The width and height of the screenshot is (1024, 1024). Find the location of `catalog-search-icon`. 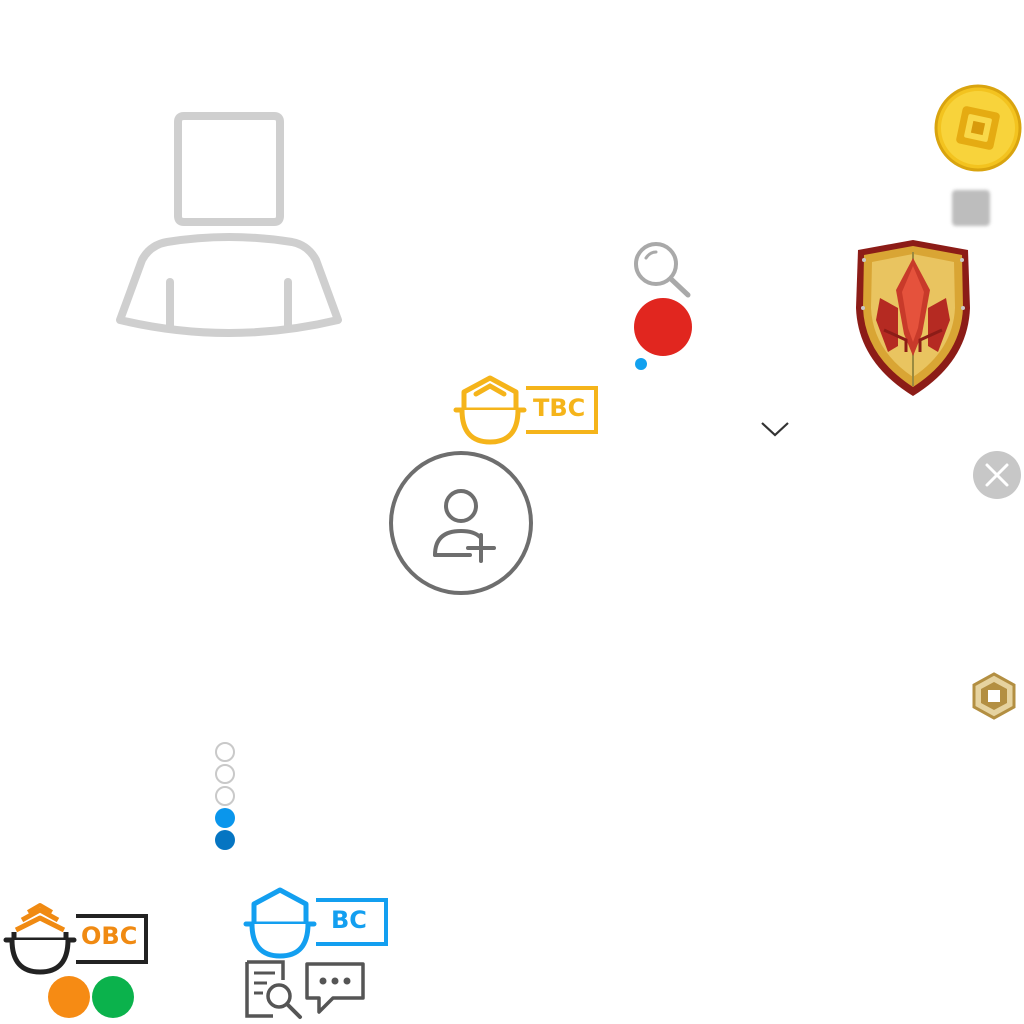

catalog-search-icon is located at coordinates (274, 989).